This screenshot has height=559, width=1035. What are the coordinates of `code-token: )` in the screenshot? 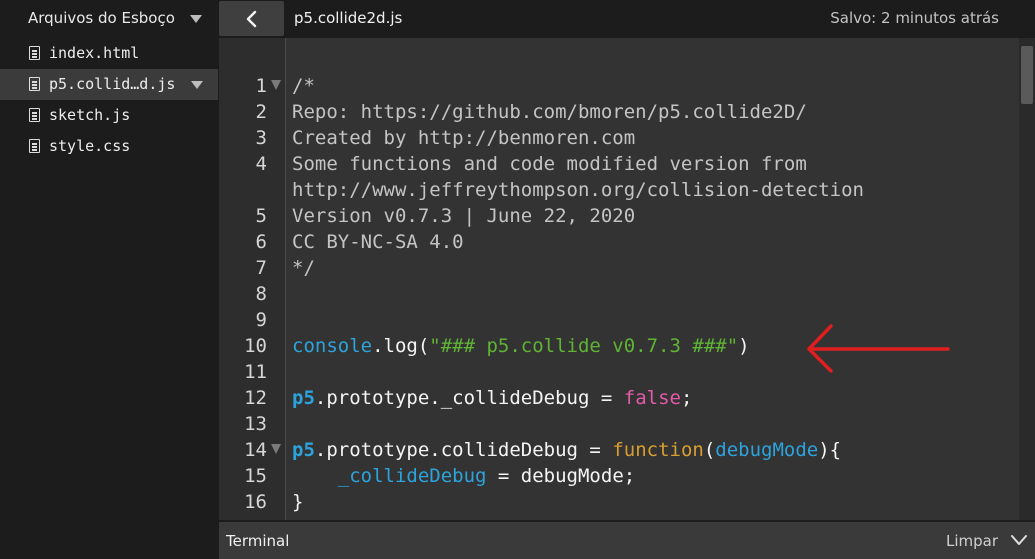 It's located at (744, 346).